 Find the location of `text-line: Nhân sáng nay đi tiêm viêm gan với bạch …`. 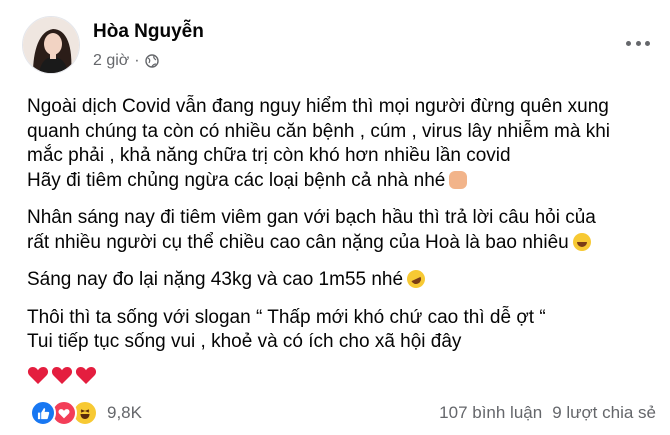

text-line: Nhân sáng nay đi tiêm viêm gan với bạch … is located at coordinates (311, 217).